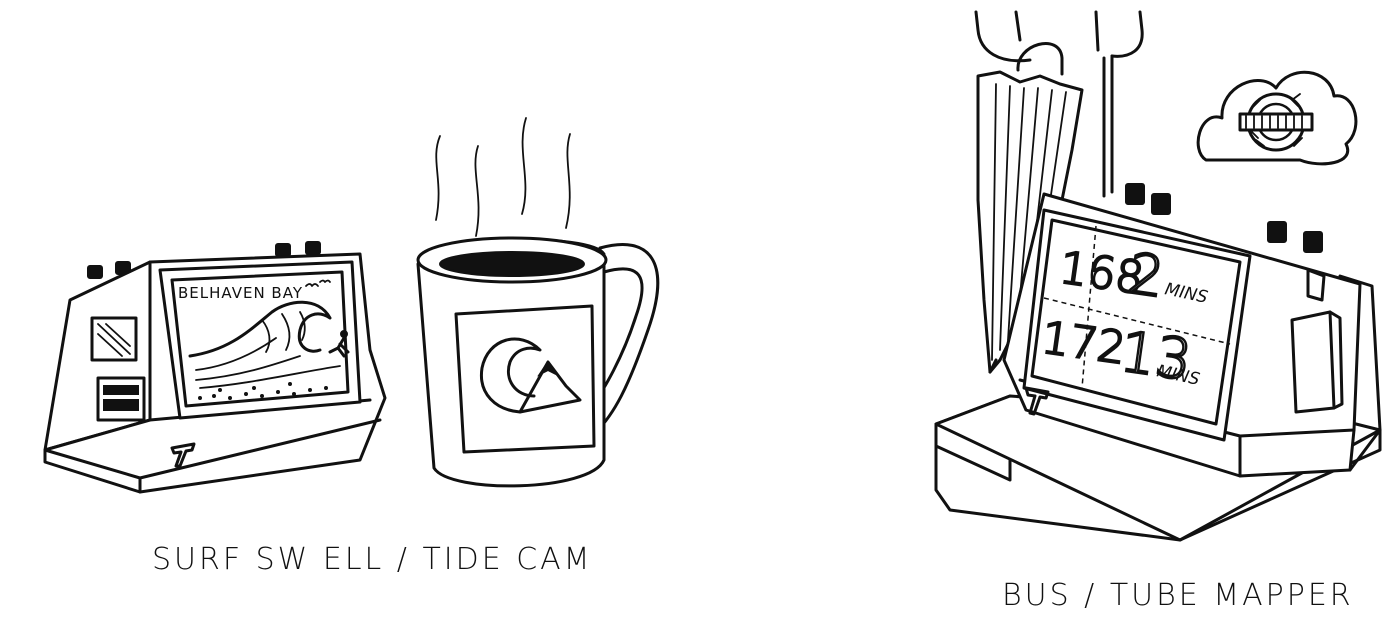  Describe the element at coordinates (240, 293) in the screenshot. I see `surf-location-title: BELHAVEN BAY` at that location.